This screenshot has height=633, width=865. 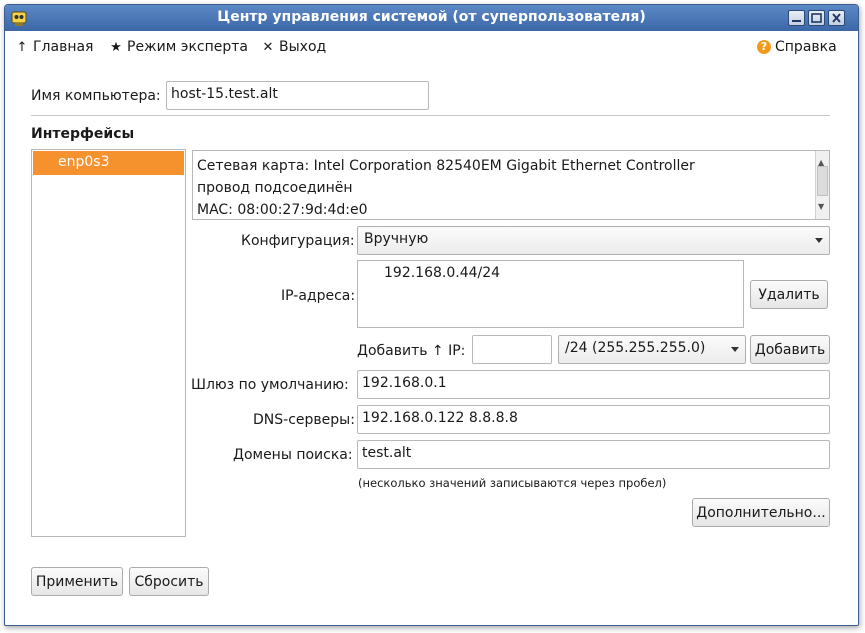 I want to click on home-button: ↑ Главная, so click(x=54, y=47).